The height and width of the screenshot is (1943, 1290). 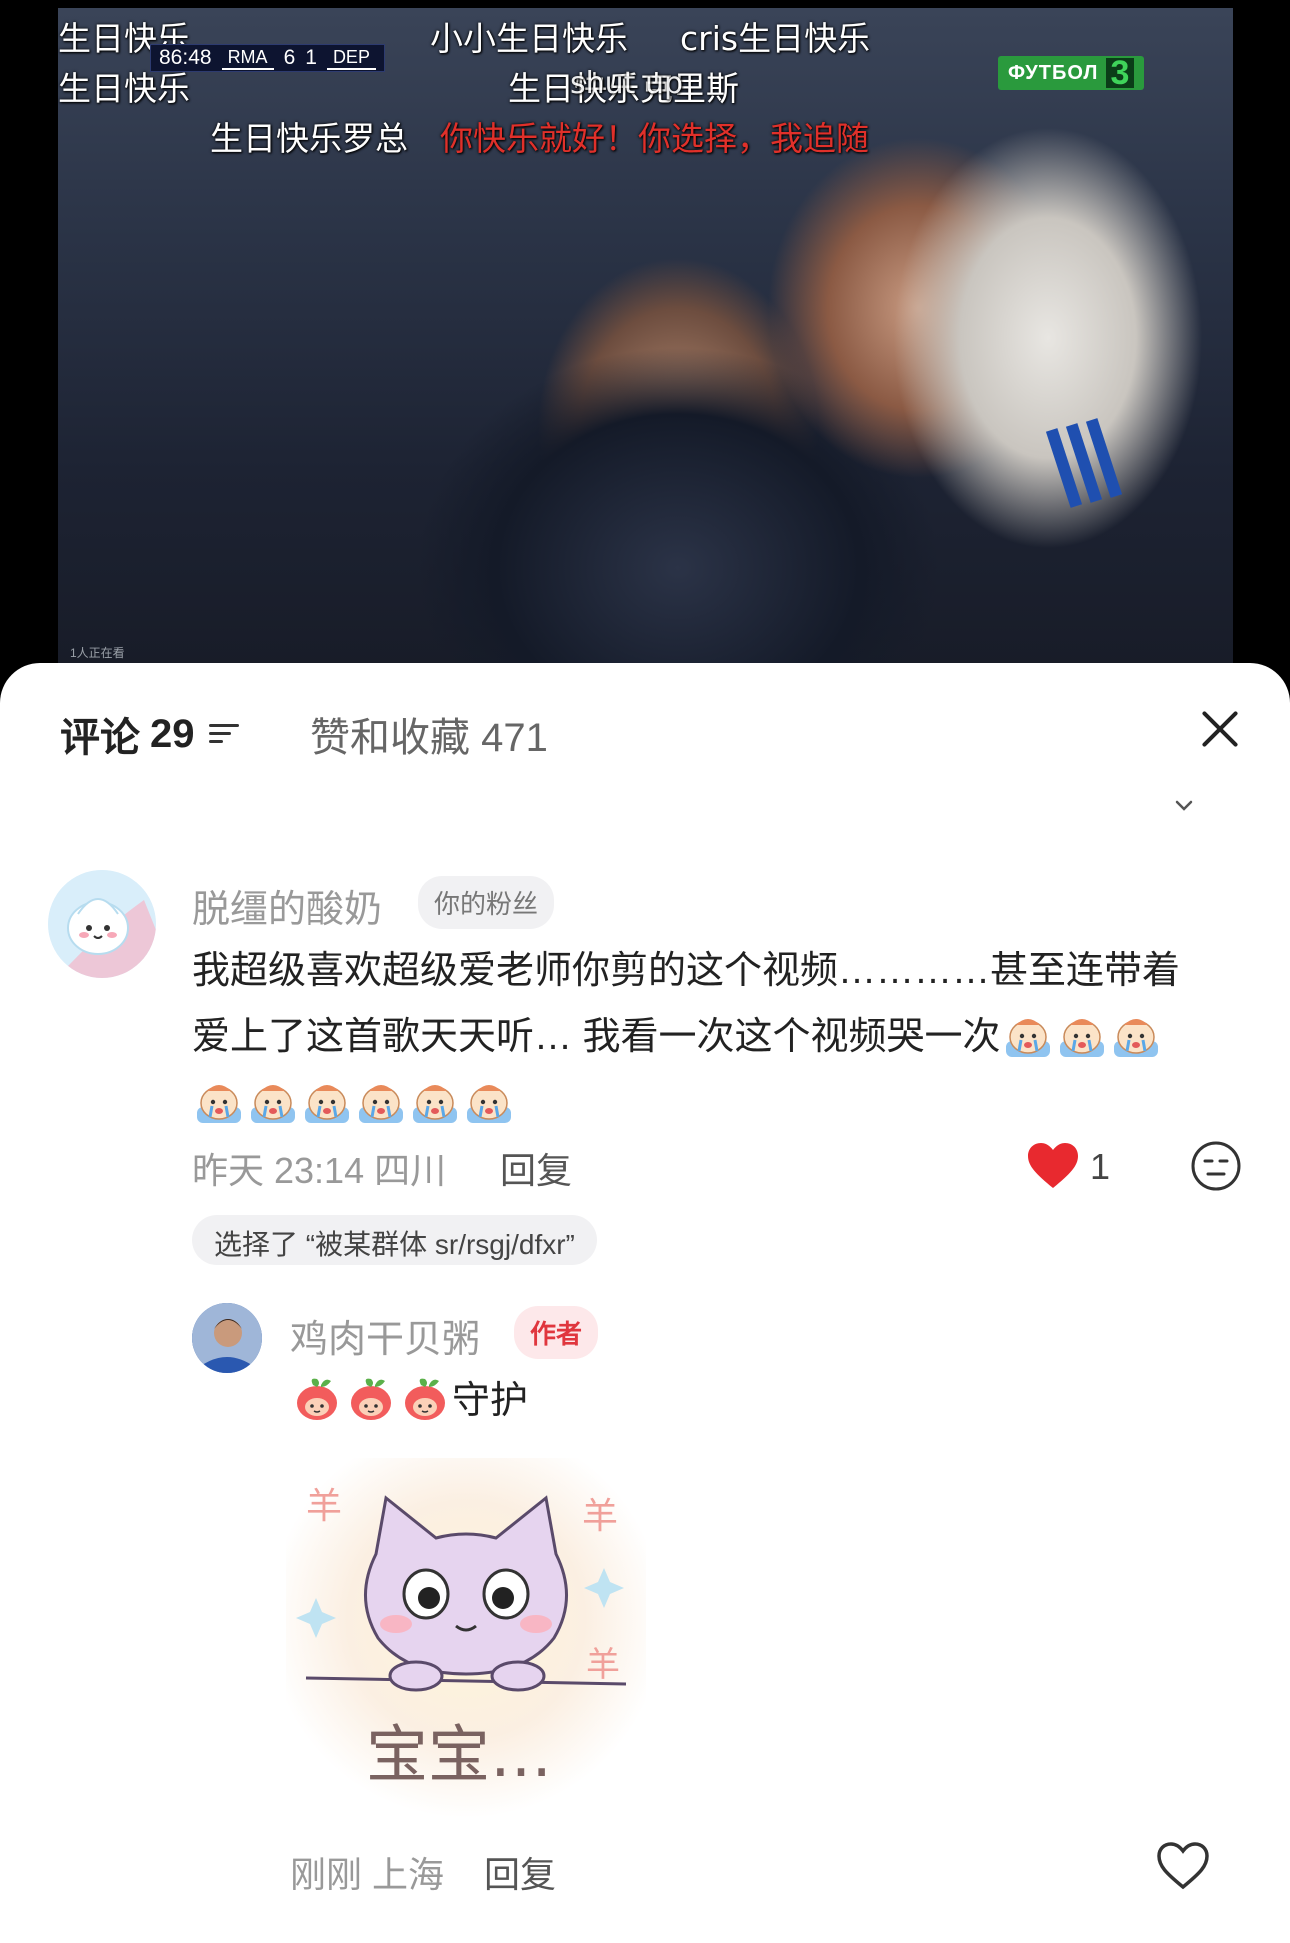 I want to click on channel-name: ФУТБОЛ, so click(x=1053, y=72).